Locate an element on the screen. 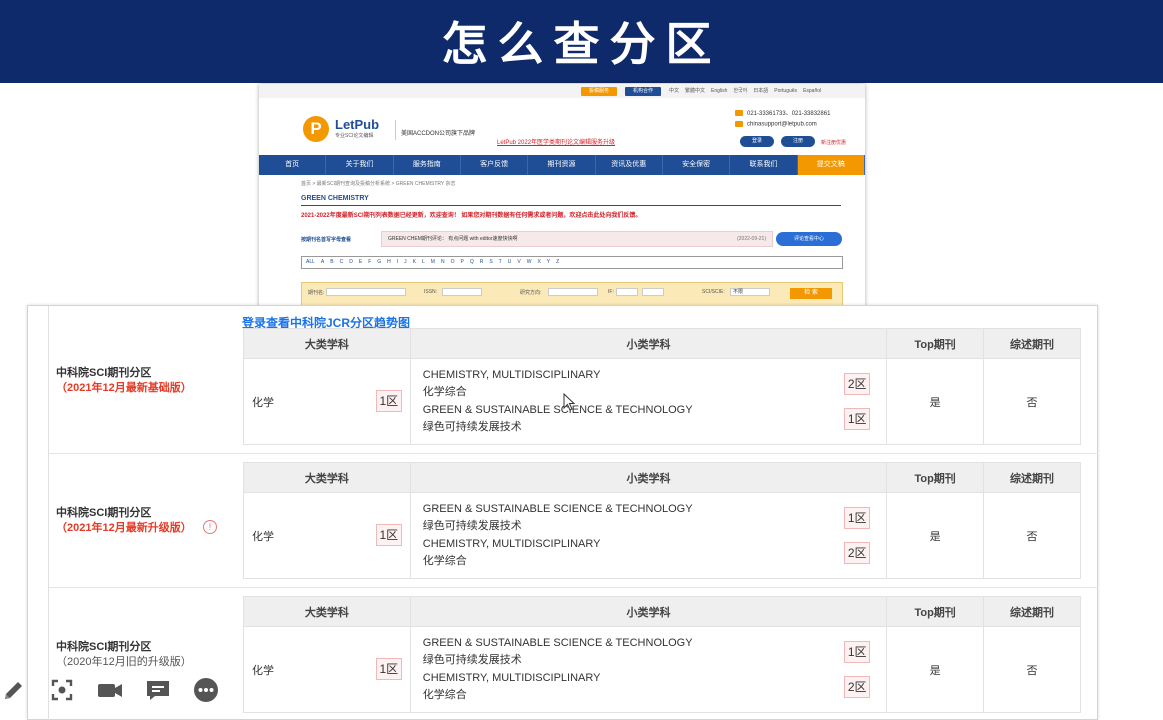  title-divider is located at coordinates (571, 205).